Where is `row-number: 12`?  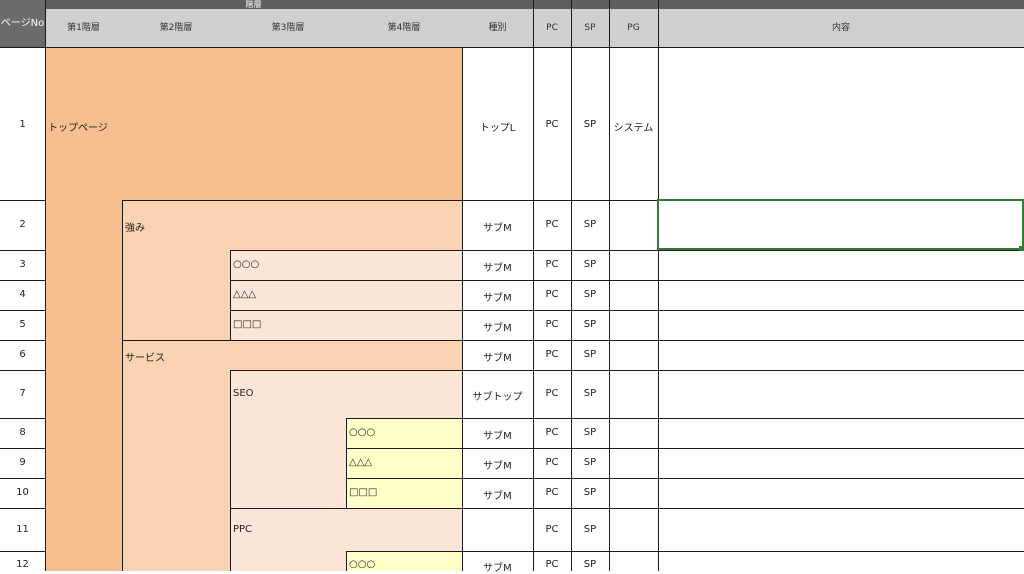 row-number: 12 is located at coordinates (22, 564).